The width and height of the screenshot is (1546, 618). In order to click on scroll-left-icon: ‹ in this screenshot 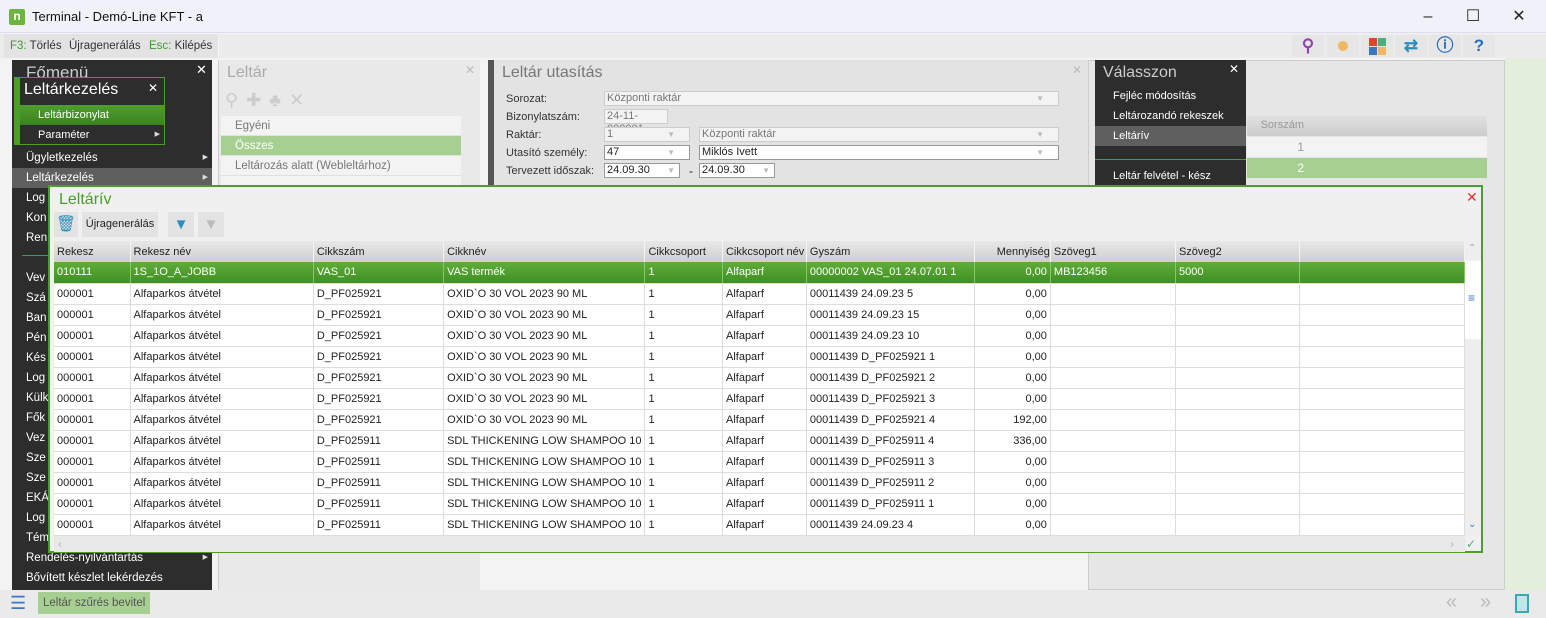, I will do `click(60, 544)`.